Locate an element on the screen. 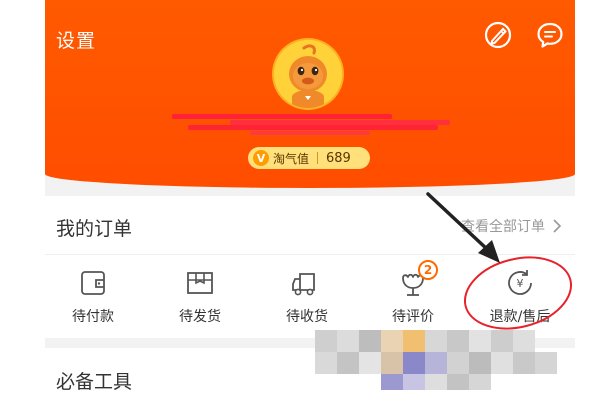 The height and width of the screenshot is (400, 600). order-pending-shipment: 待发货 is located at coordinates (200, 298).